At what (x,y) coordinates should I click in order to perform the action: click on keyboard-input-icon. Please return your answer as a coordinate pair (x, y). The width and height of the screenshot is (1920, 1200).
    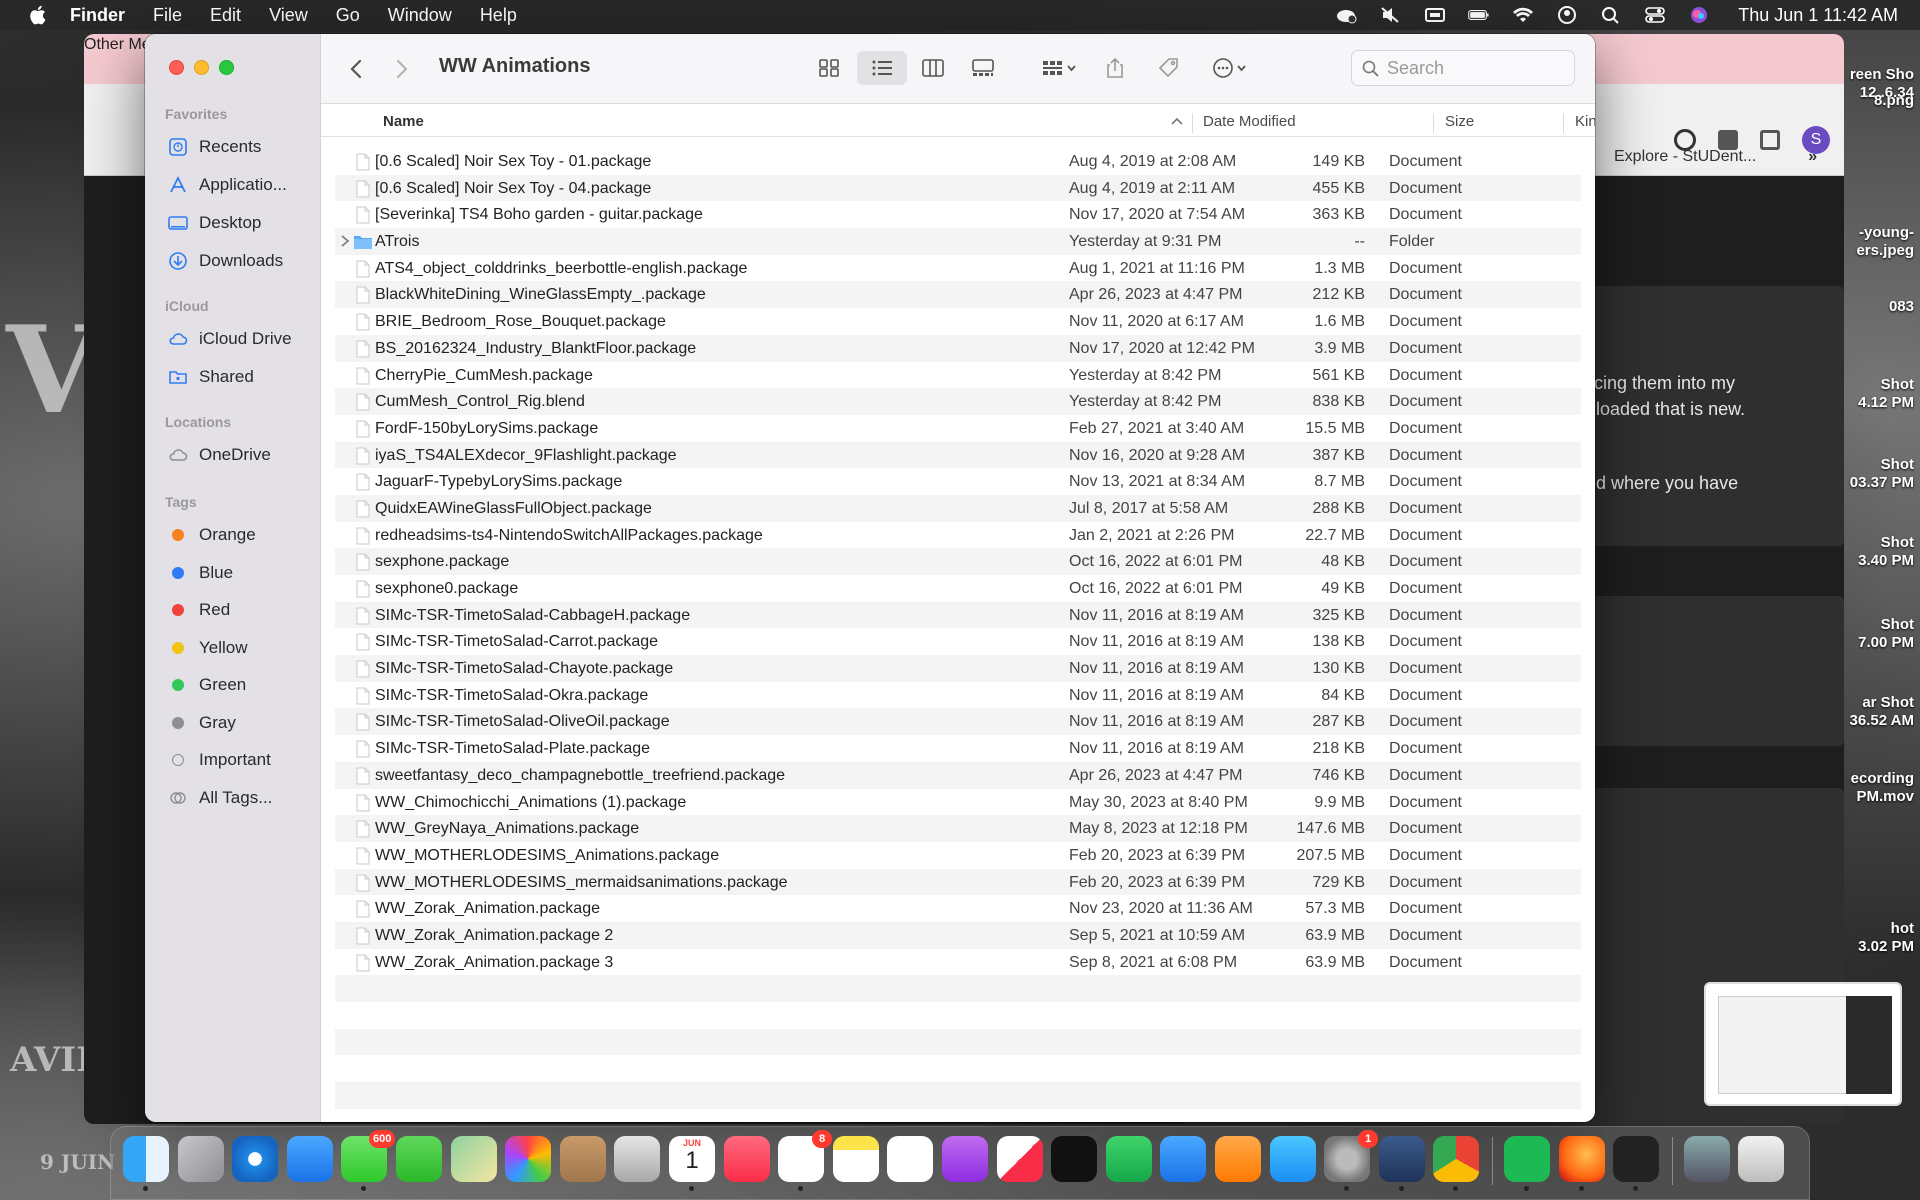
    Looking at the image, I should click on (1435, 15).